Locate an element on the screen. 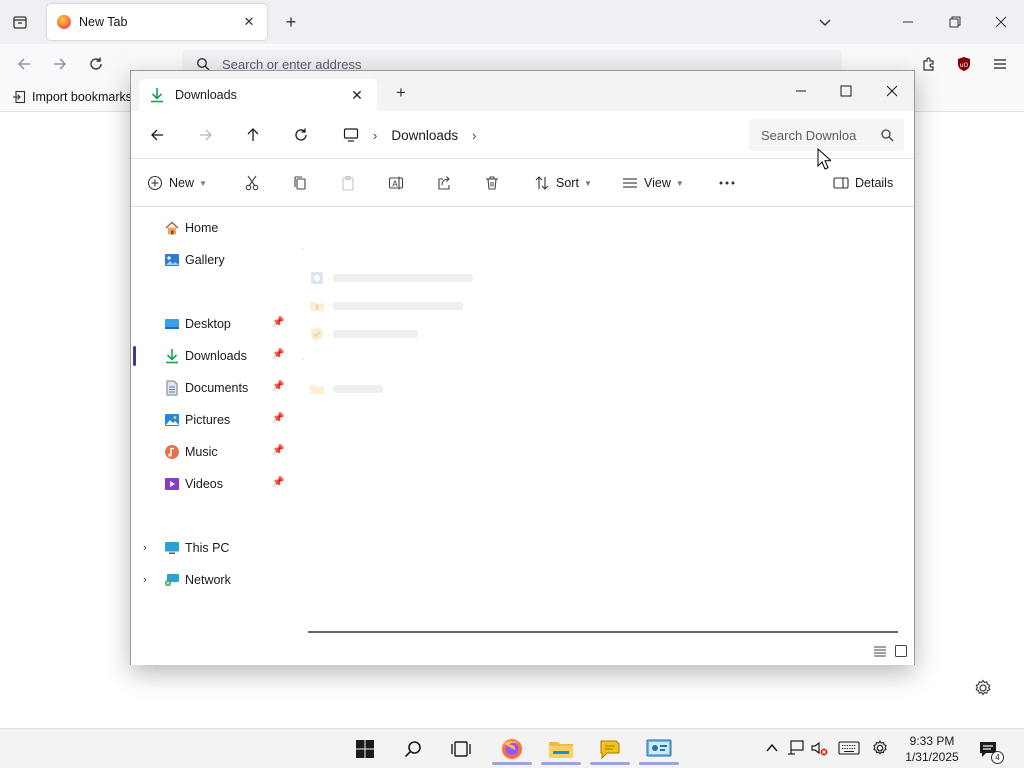 This screenshot has height=768, width=1024. taskbar-file-explorer is located at coordinates (561, 749).